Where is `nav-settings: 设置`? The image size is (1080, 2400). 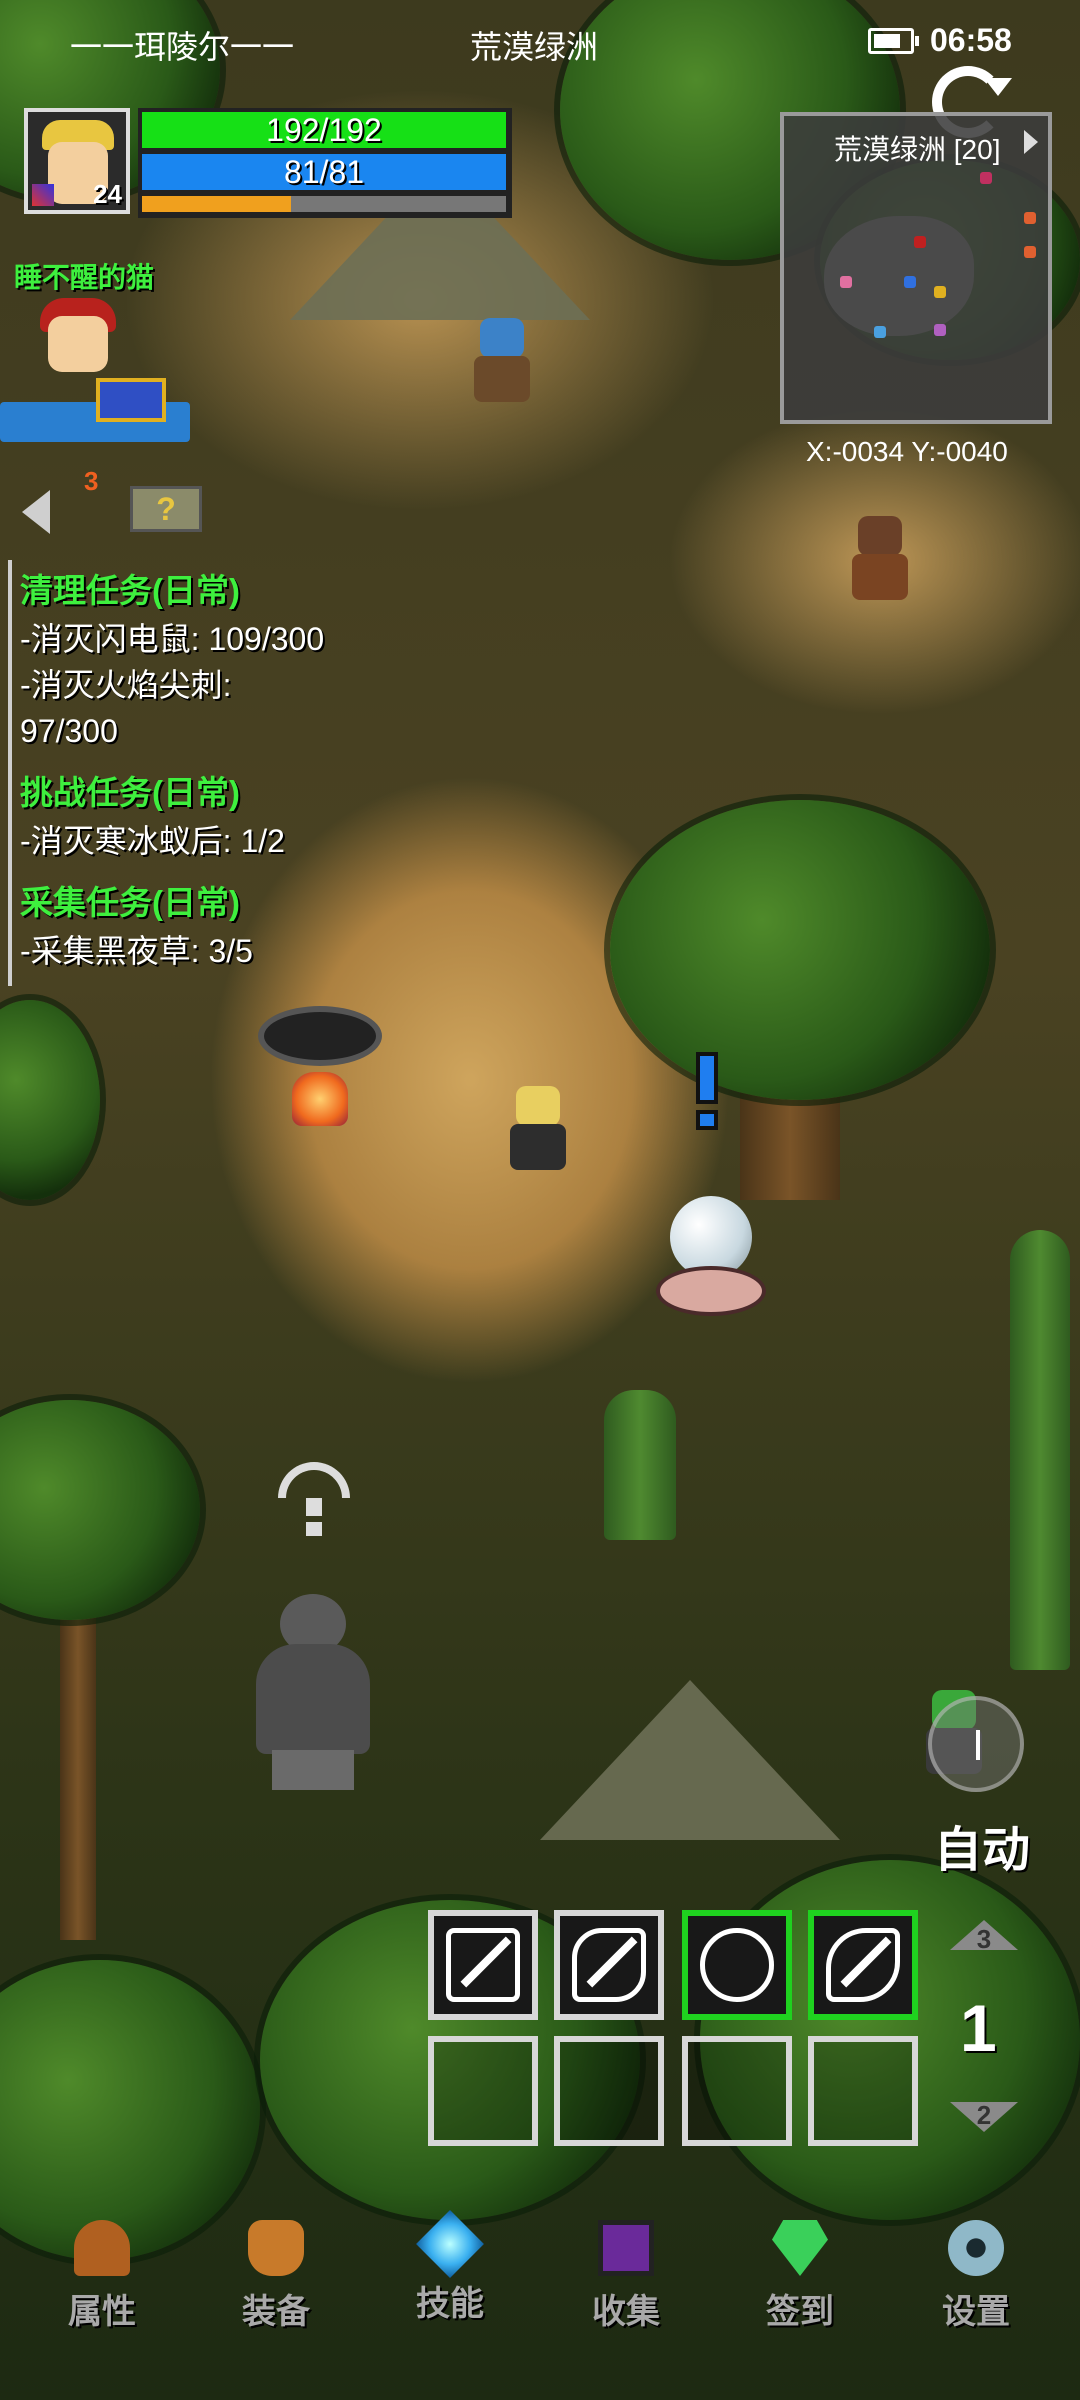
nav-settings: 设置 is located at coordinates (976, 2276).